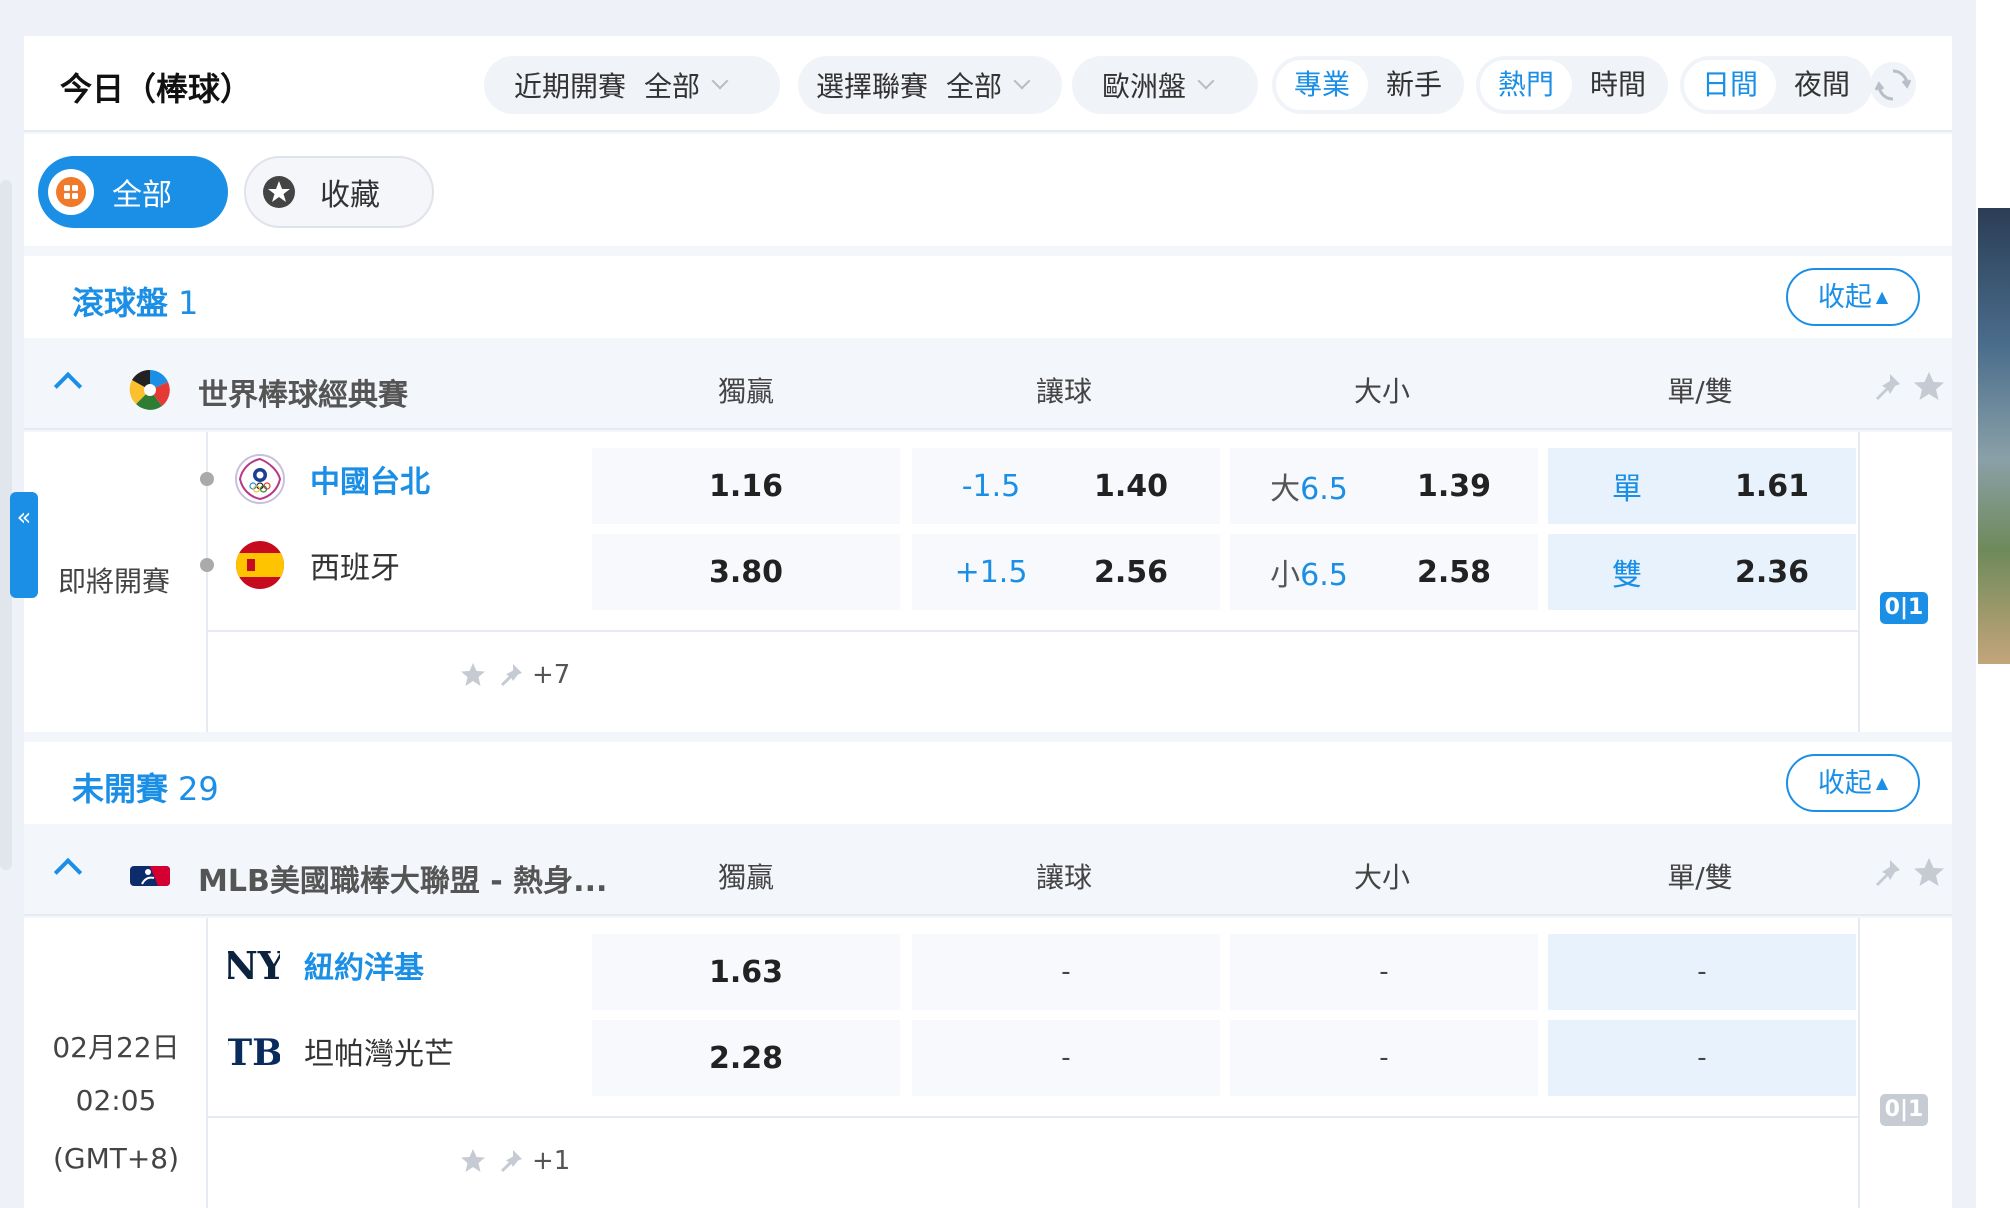 This screenshot has height=1208, width=2010. What do you see at coordinates (551, 675) in the screenshot?
I see `more-count: +7` at bounding box center [551, 675].